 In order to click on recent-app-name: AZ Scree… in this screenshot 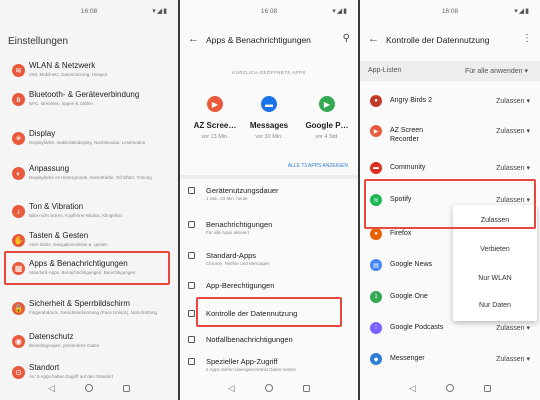, I will do `click(215, 125)`.